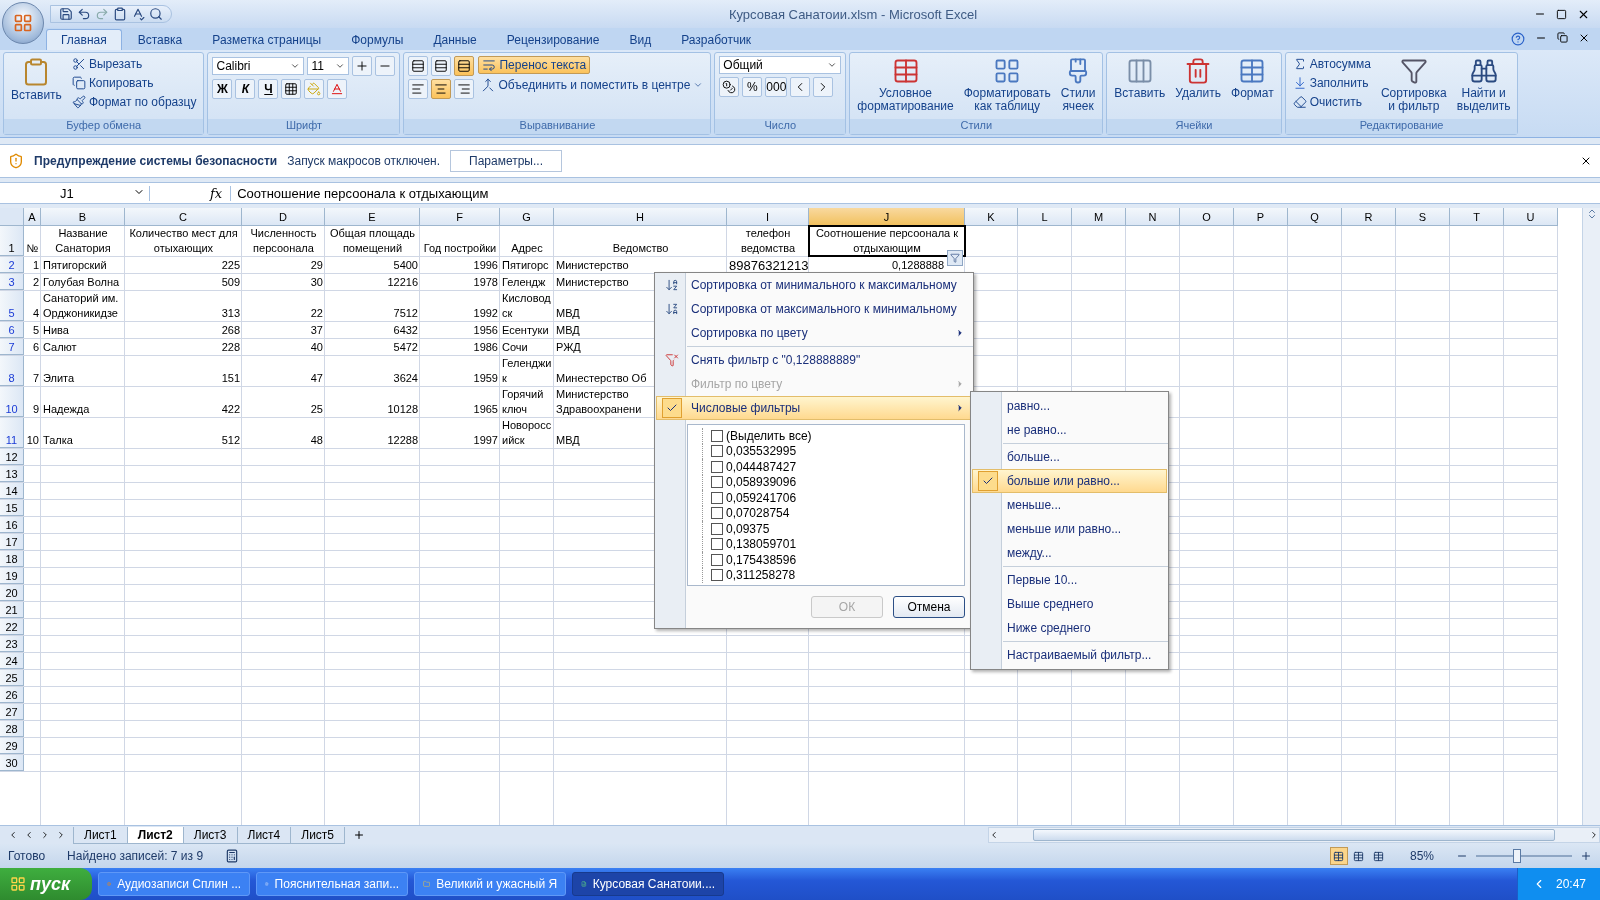 This screenshot has width=1600, height=900. Describe the element at coordinates (12, 265) in the screenshot. I see `row-header: 2` at that location.